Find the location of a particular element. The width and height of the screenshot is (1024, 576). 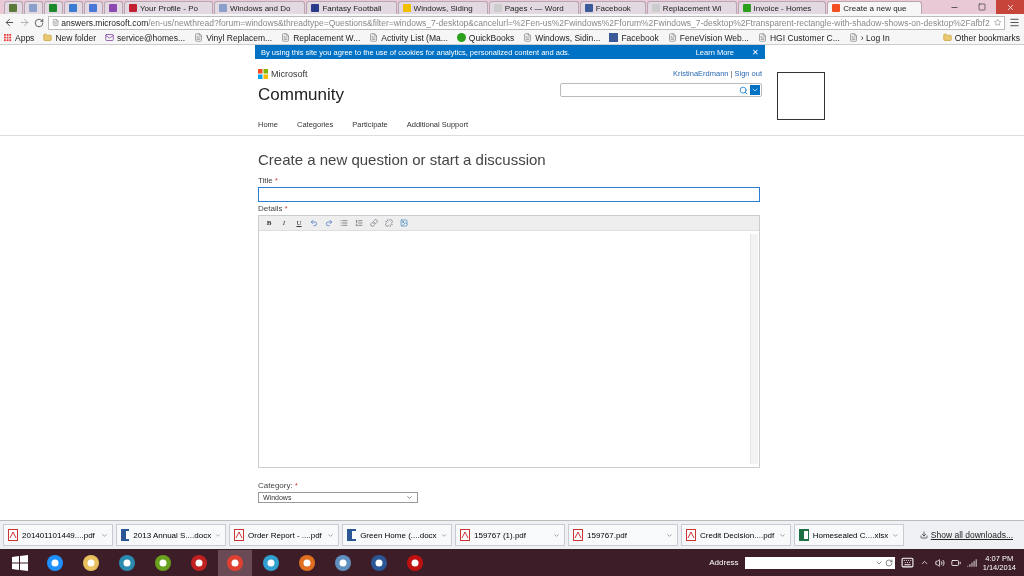

start-icon is located at coordinates (20, 562).